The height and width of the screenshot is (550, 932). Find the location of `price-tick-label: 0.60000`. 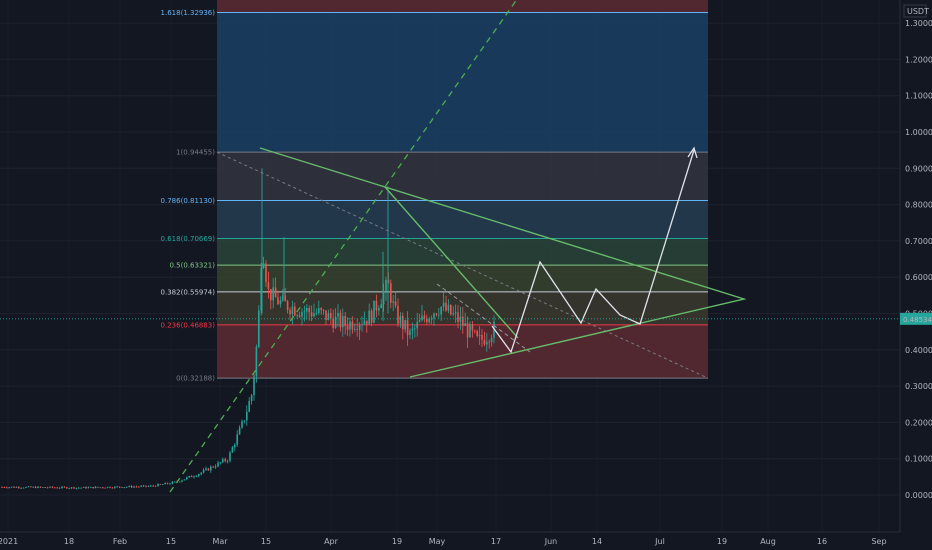

price-tick-label: 0.60000 is located at coordinates (918, 277).